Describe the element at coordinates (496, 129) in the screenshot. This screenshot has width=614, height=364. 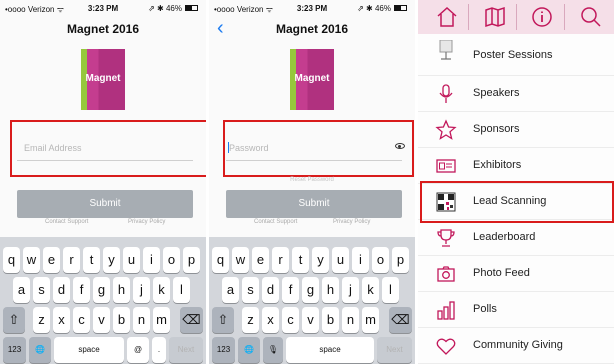
I see `menu-label: Sponsors` at that location.